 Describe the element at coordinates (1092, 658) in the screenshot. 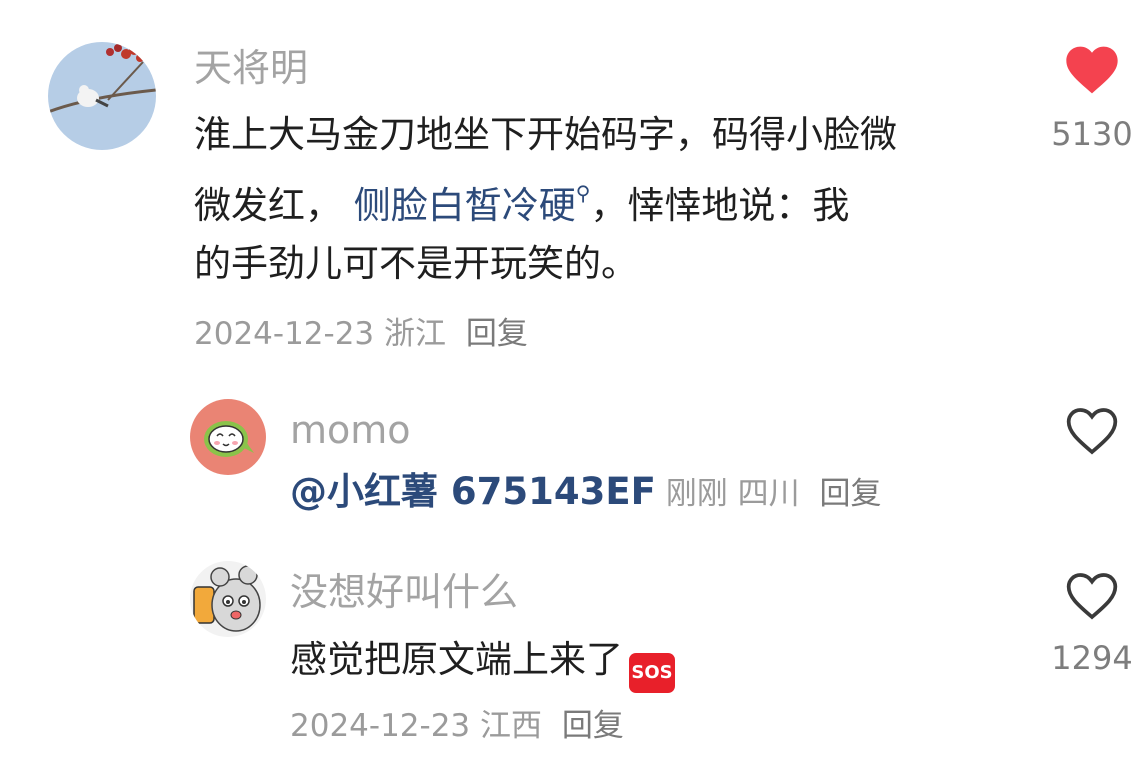

I see `like-count: 1294` at that location.